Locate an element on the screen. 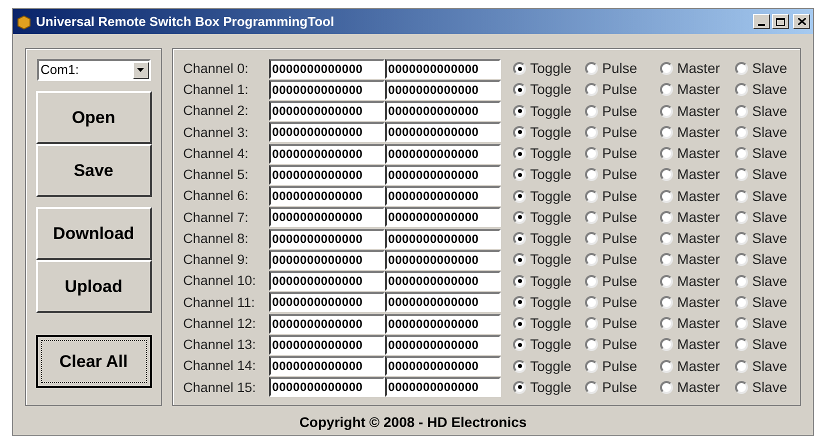 This screenshot has height=436, width=816. maximize-button is located at coordinates (780, 21).